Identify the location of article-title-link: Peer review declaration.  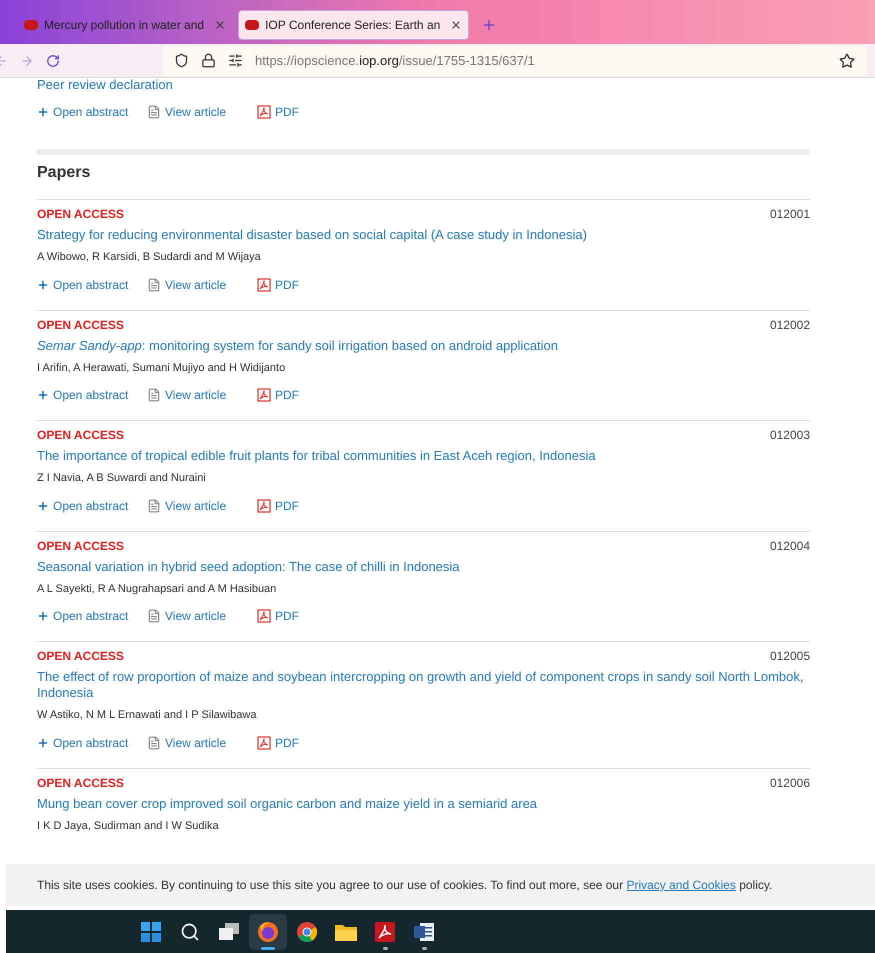
(423, 85).